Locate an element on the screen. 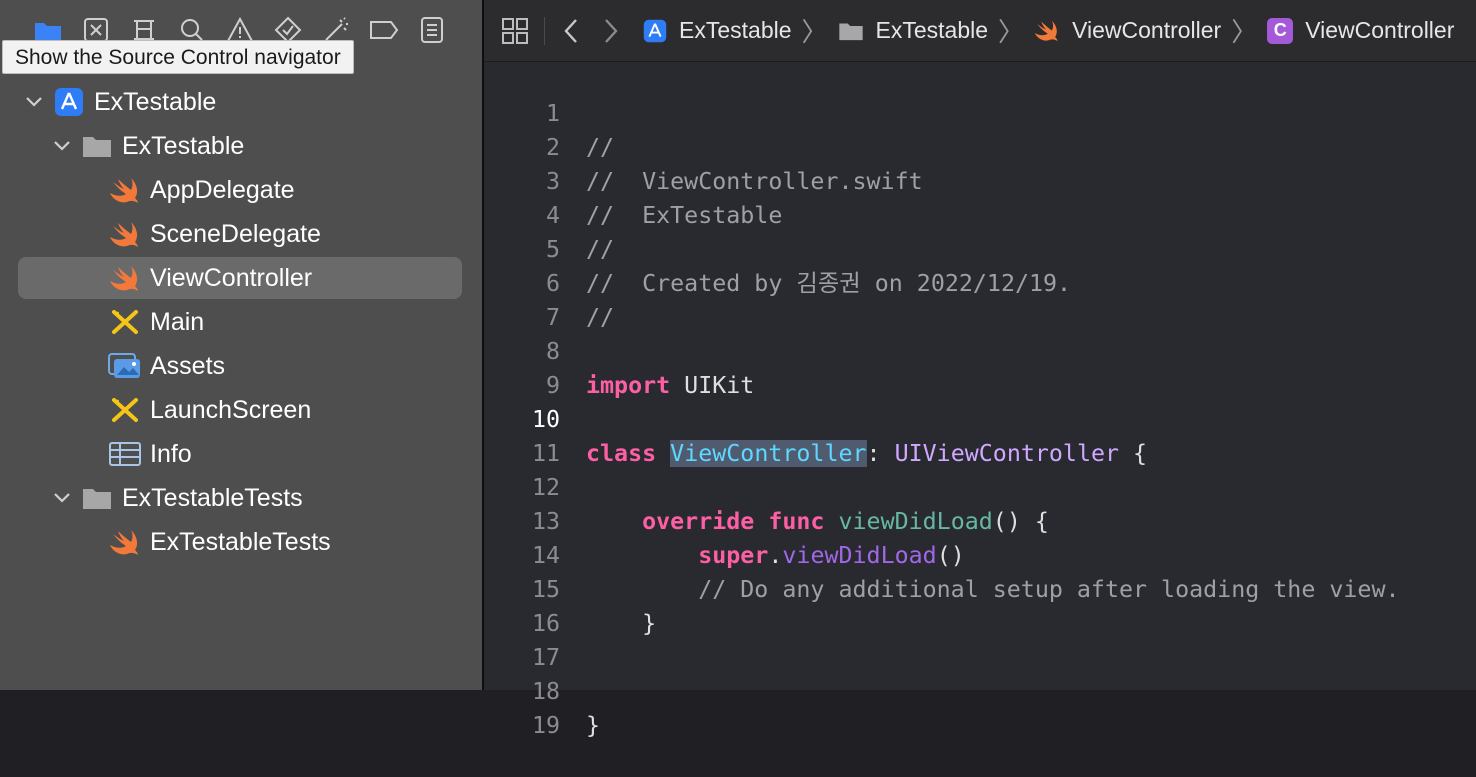 The height and width of the screenshot is (777, 1476). punctuation: () { is located at coordinates (1020, 521).